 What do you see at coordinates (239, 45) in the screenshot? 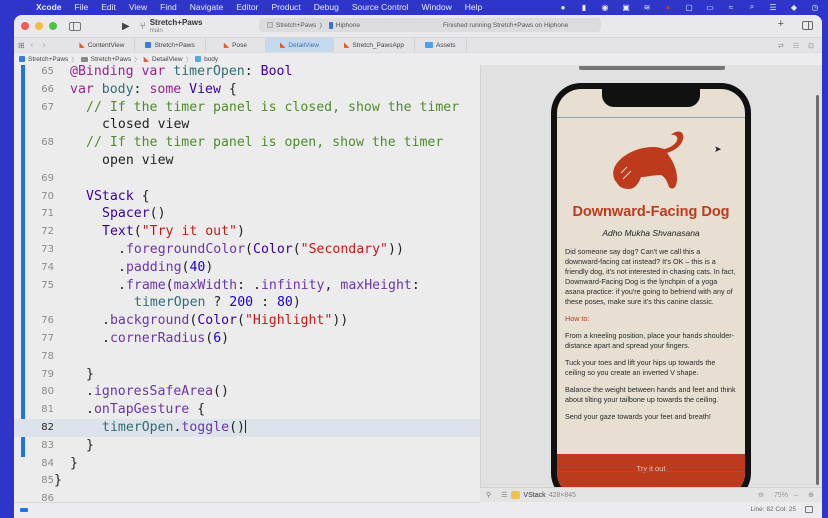
I see `tab-label: Pose` at bounding box center [239, 45].